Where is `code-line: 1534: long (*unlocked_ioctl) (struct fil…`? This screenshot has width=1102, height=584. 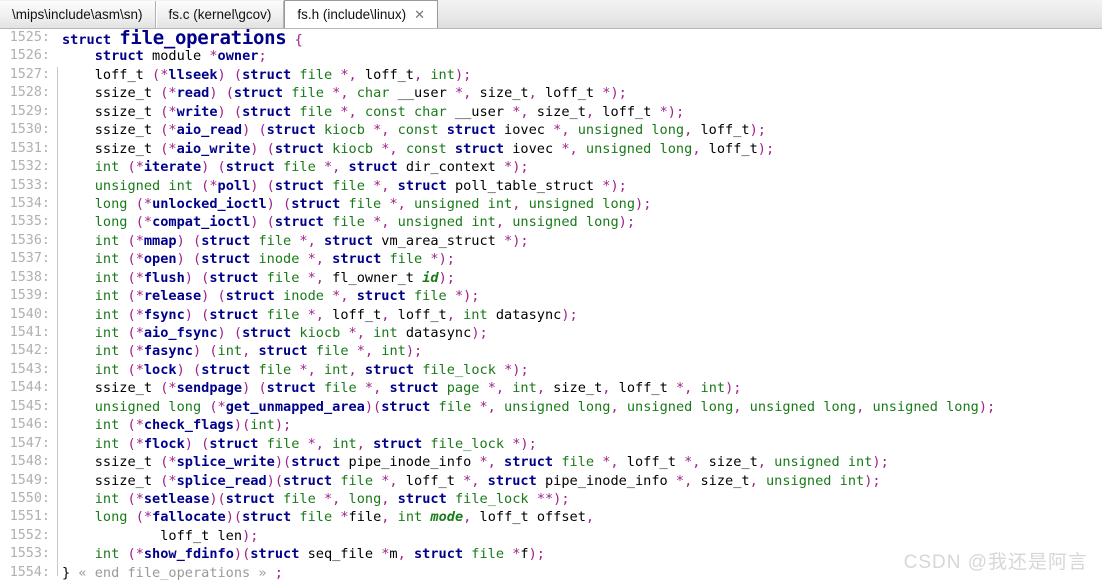
code-line: 1534: long (*unlocked_ioctl) (struct fil… is located at coordinates (551, 204).